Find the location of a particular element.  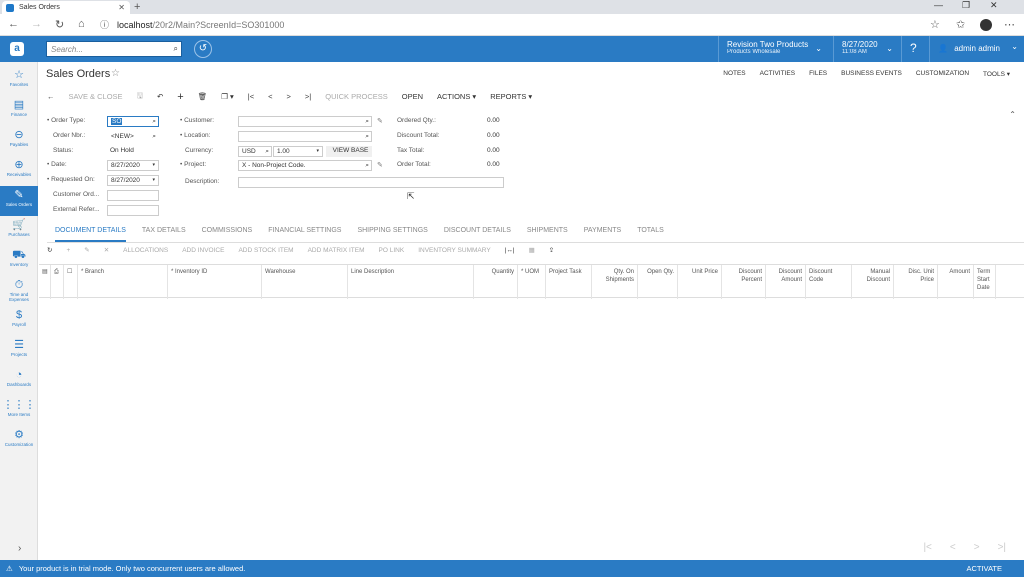

acumatica-logo: a is located at coordinates (17, 49).